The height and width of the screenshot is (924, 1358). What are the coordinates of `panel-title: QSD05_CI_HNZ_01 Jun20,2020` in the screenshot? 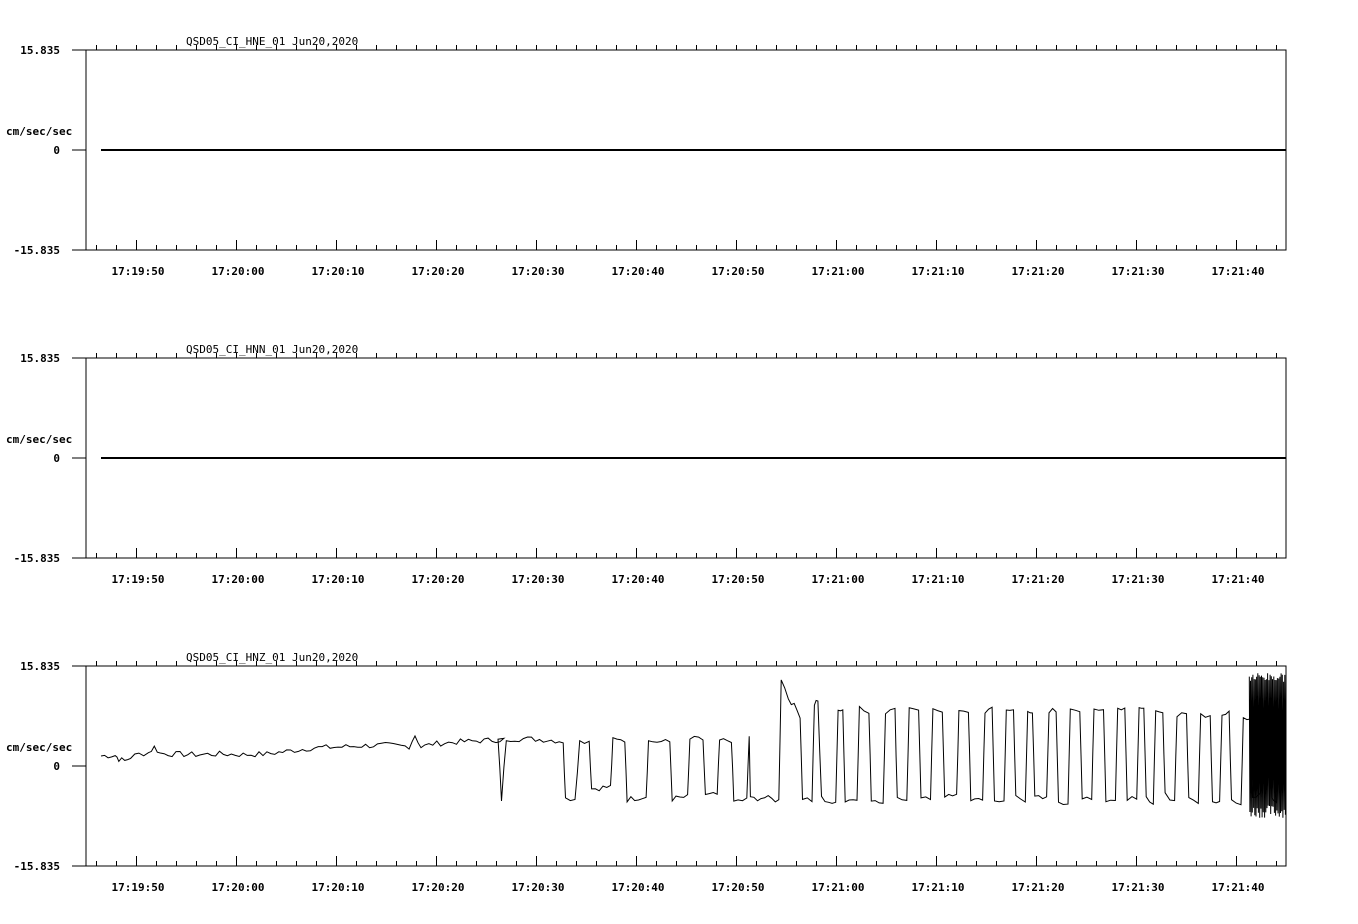 It's located at (272, 657).